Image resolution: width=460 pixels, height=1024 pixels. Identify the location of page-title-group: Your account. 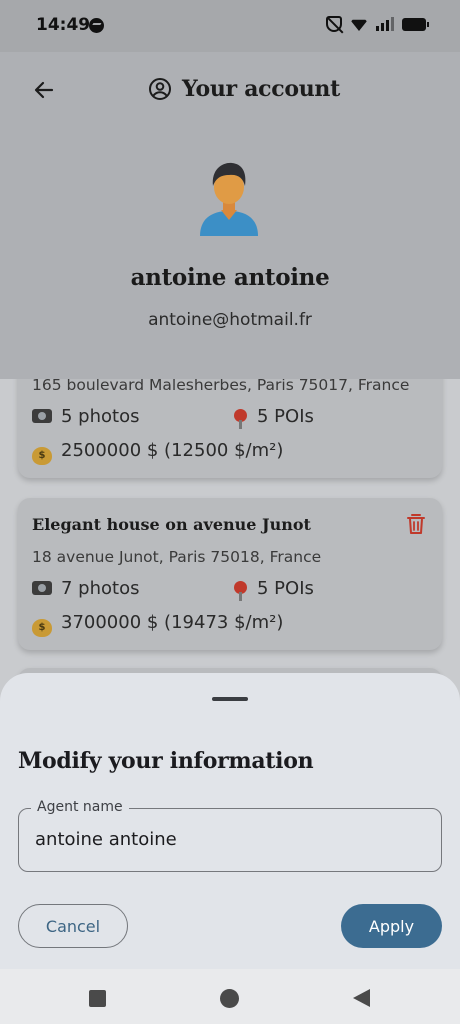
(244, 89).